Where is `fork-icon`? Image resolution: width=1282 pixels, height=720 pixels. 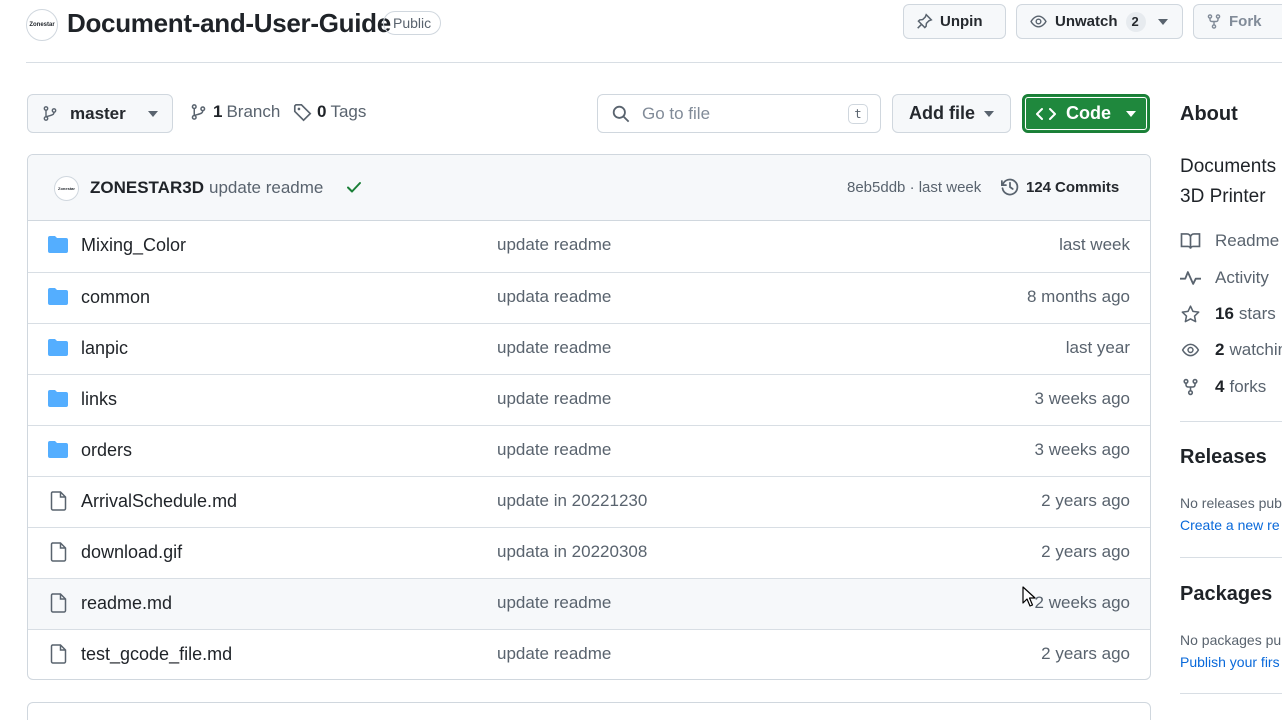
fork-icon is located at coordinates (1190, 387).